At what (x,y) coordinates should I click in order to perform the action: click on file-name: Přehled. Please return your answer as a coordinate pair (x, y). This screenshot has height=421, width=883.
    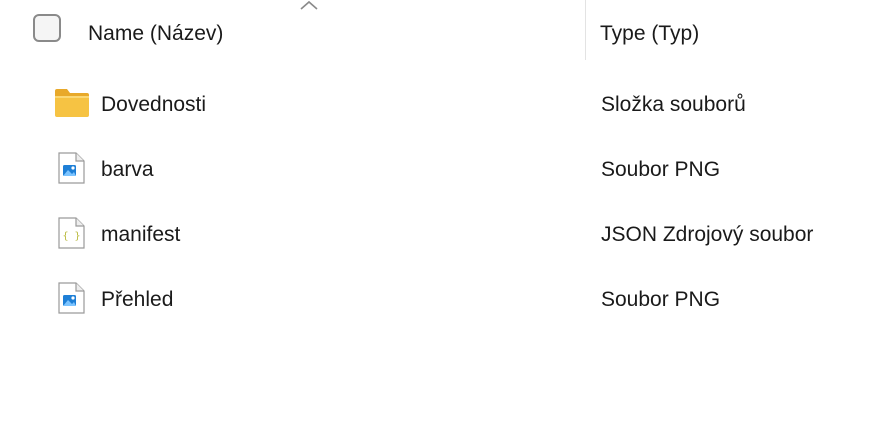
    Looking at the image, I should click on (137, 299).